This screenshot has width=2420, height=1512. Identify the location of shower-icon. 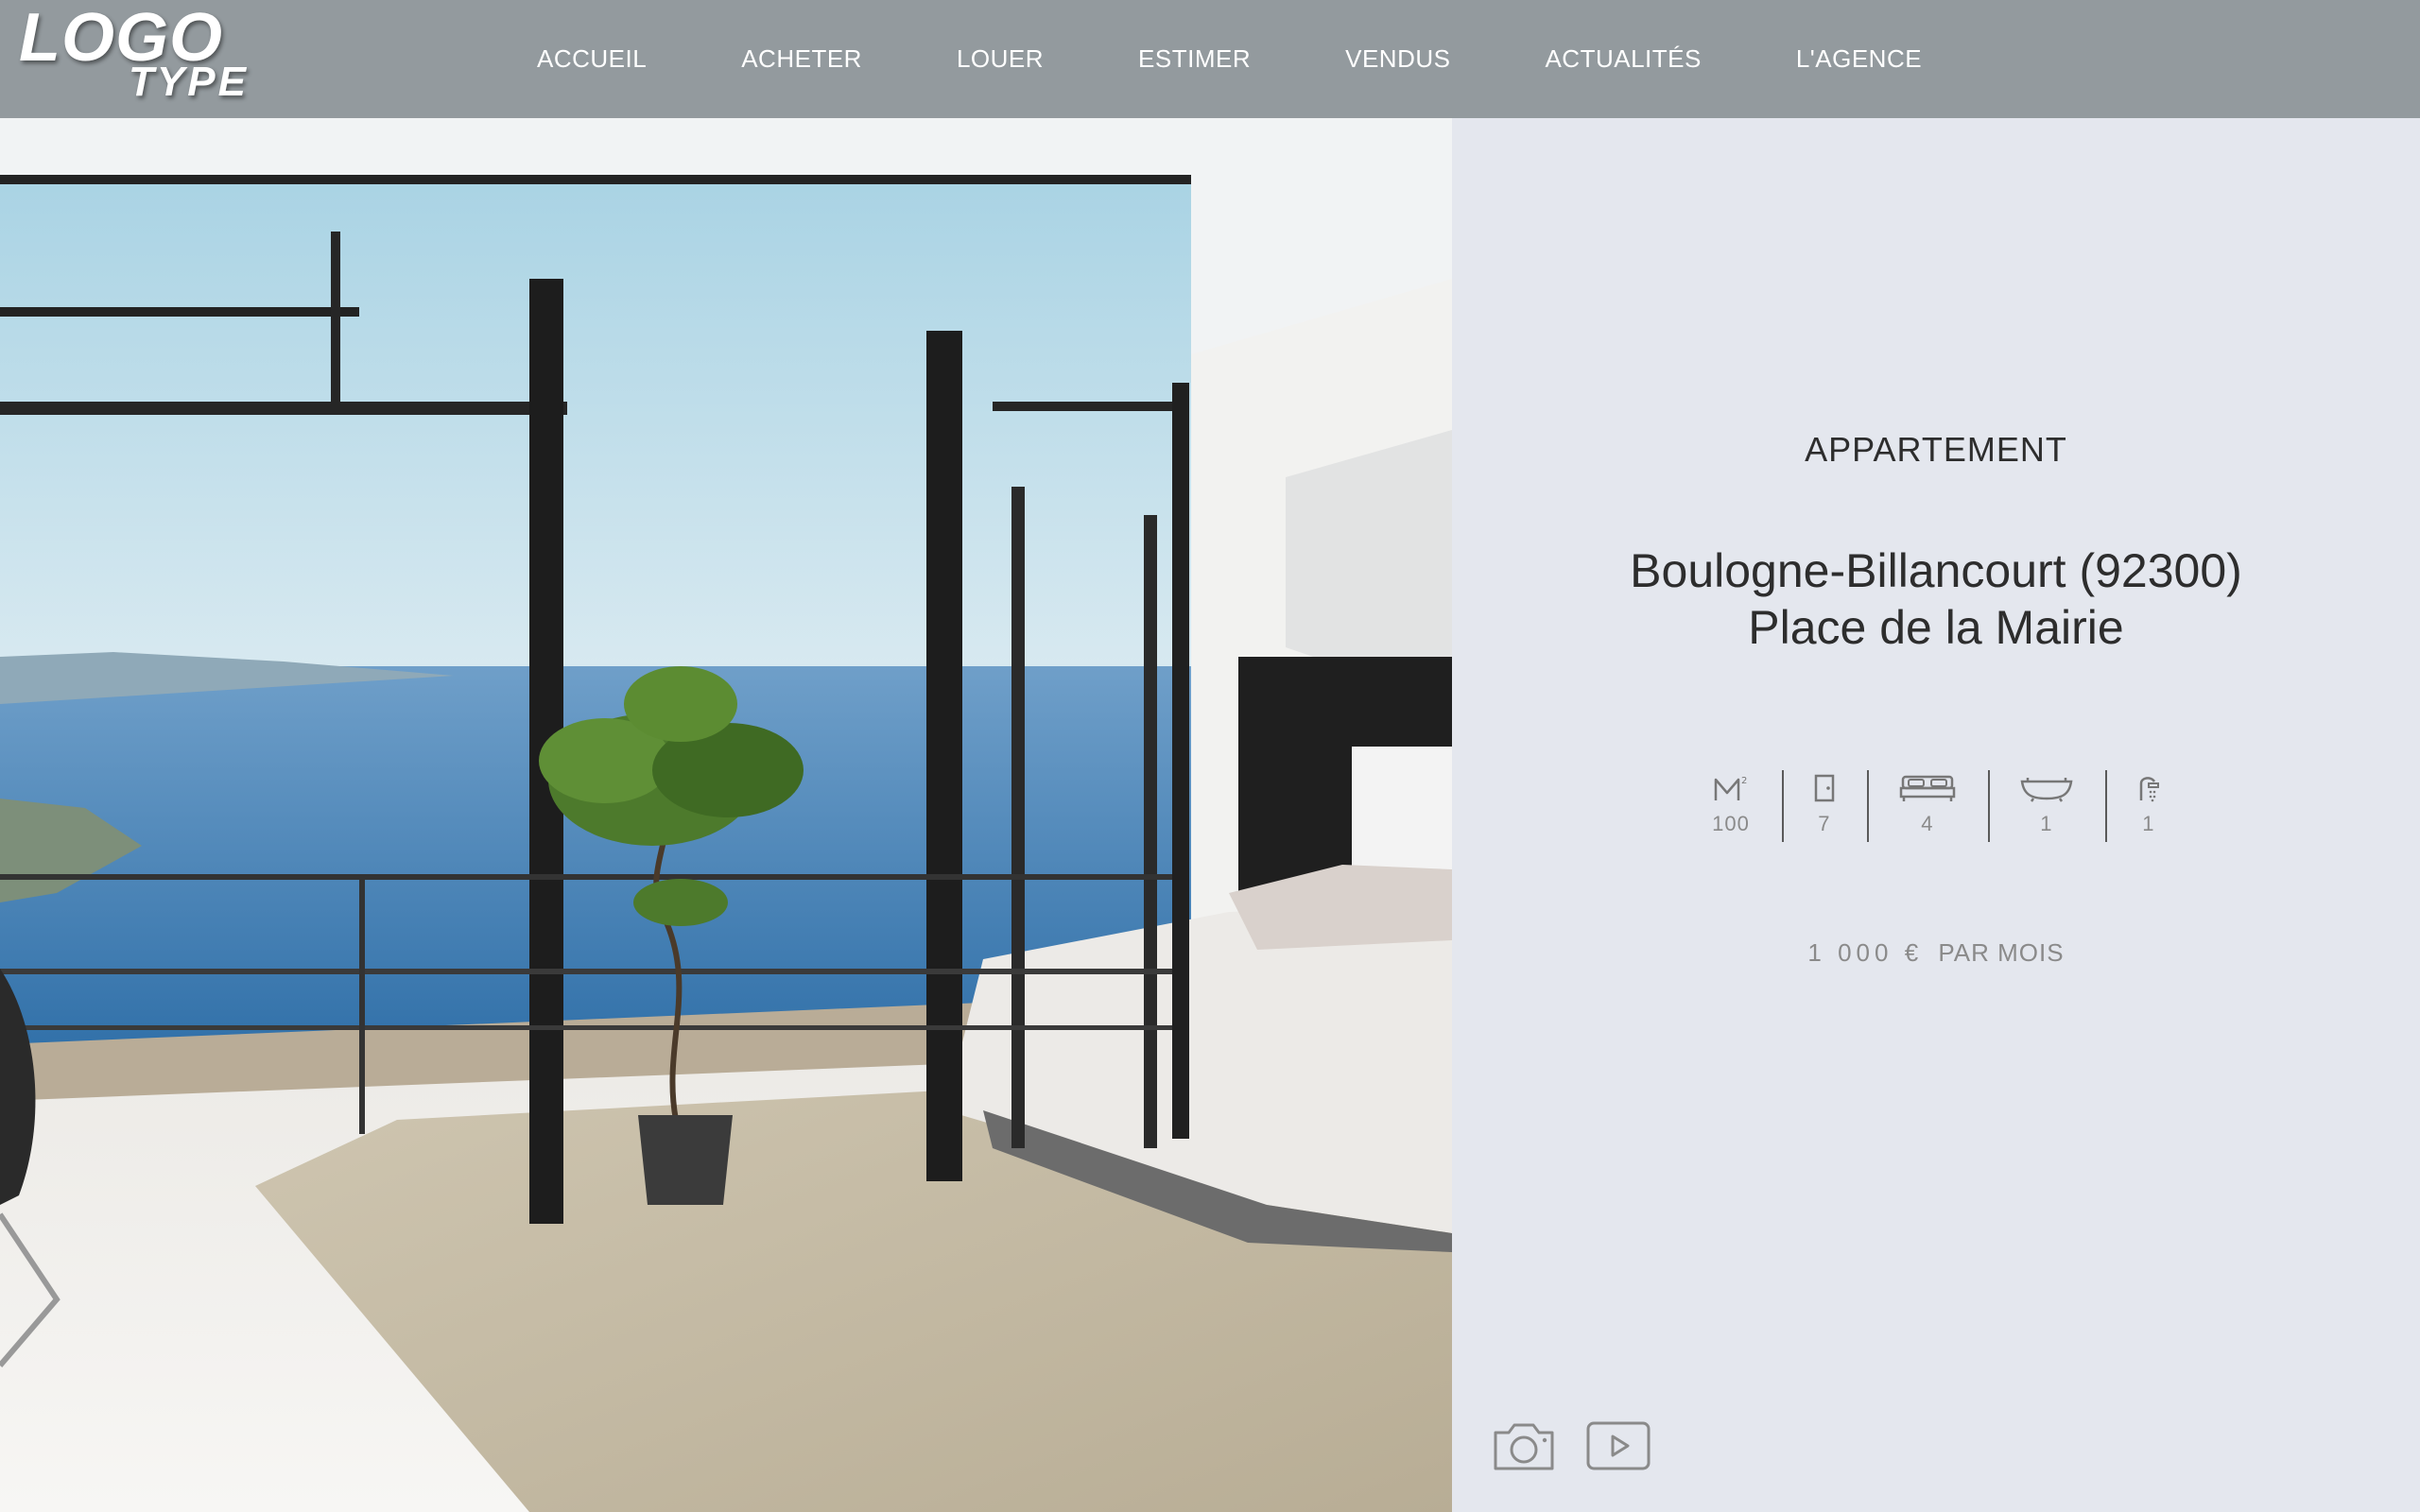
(2148, 788).